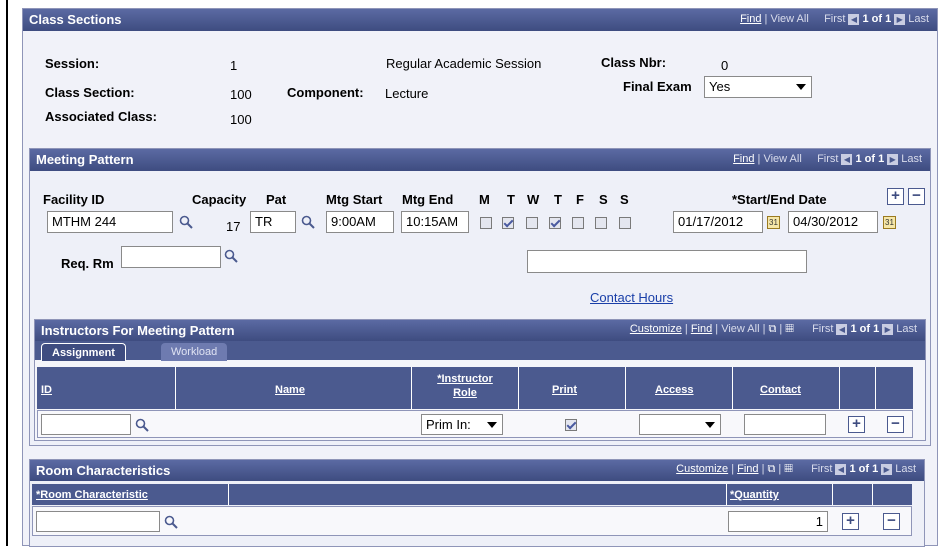 The height and width of the screenshot is (547, 952). I want to click on access-select, so click(680, 424).